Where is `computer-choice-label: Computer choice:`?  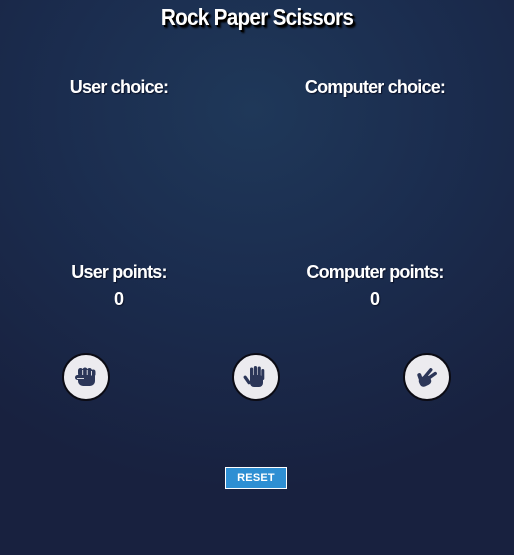 computer-choice-label: Computer choice: is located at coordinates (375, 87).